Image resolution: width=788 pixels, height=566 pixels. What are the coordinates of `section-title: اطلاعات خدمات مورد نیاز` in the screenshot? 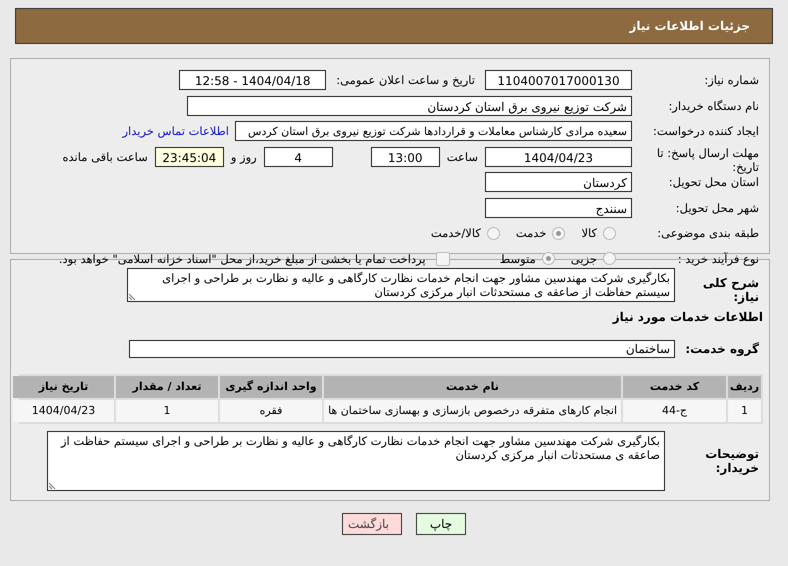 It's located at (687, 317).